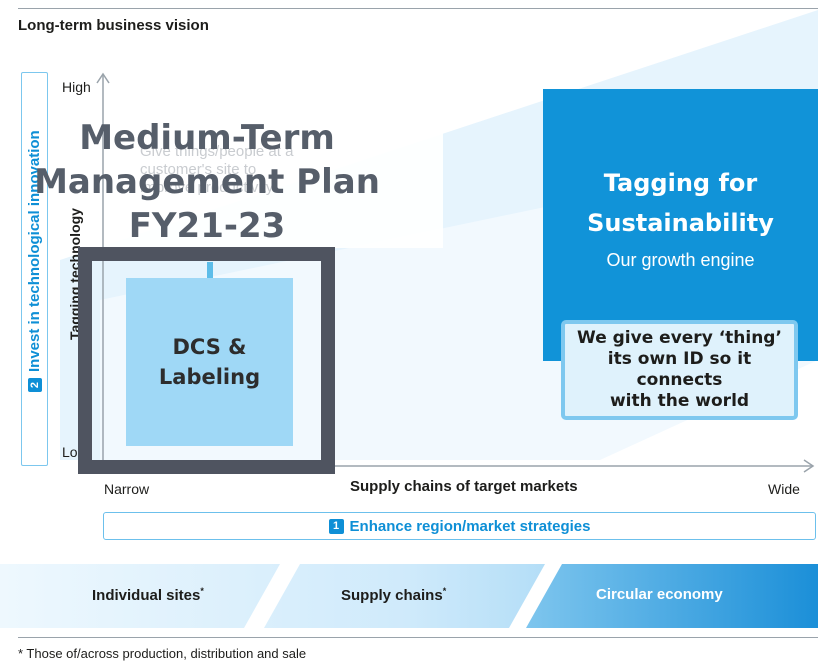  What do you see at coordinates (418, 637) in the screenshot?
I see `bottom-rule` at bounding box center [418, 637].